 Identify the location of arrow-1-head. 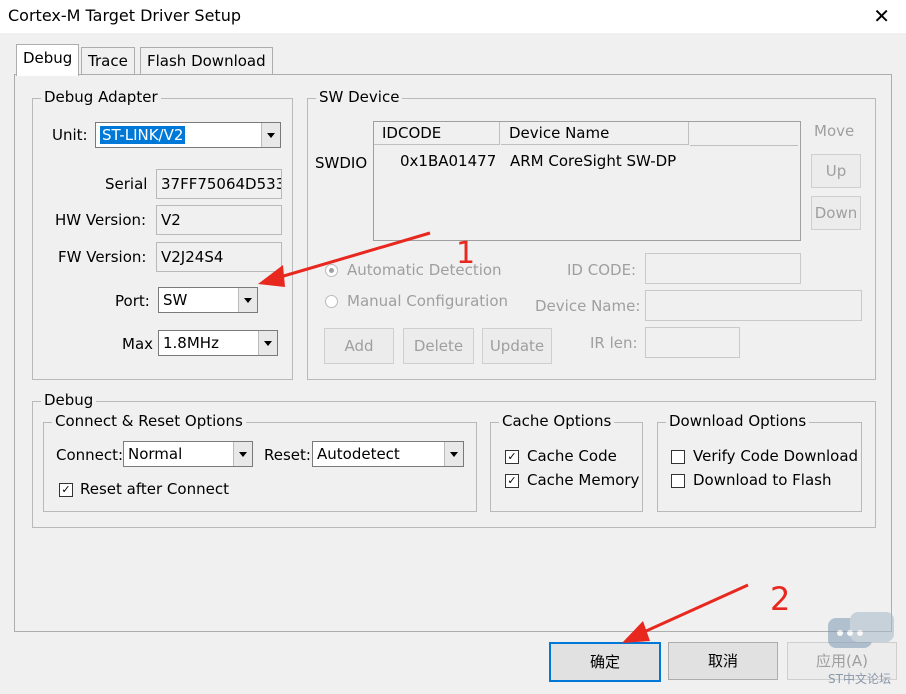
(271, 276).